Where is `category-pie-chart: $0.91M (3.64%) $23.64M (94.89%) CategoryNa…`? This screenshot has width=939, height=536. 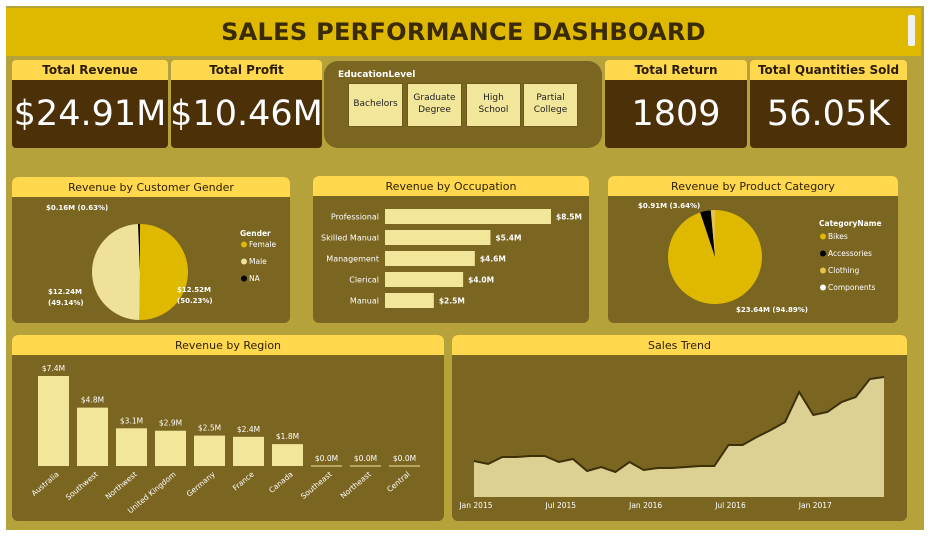 category-pie-chart: $0.91M (3.64%) $23.64M (94.89%) CategoryNa… is located at coordinates (760, 258).